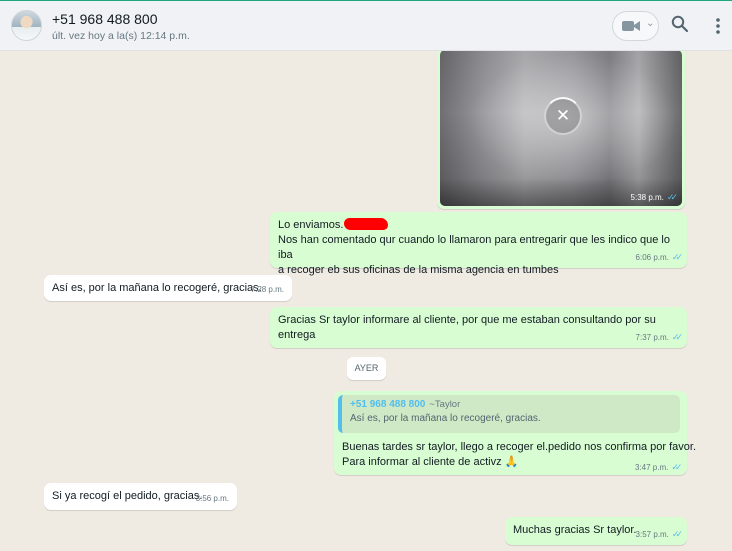  I want to click on blurred-image-preview: ✕ 5:38 p.m. ✓✓, so click(561, 128).